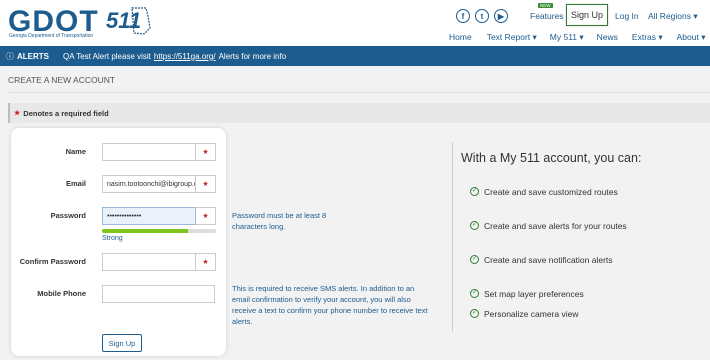 Image resolution: width=710 pixels, height=360 pixels. Describe the element at coordinates (52, 261) in the screenshot. I see `confirm-password-label: Confirm Password` at that location.